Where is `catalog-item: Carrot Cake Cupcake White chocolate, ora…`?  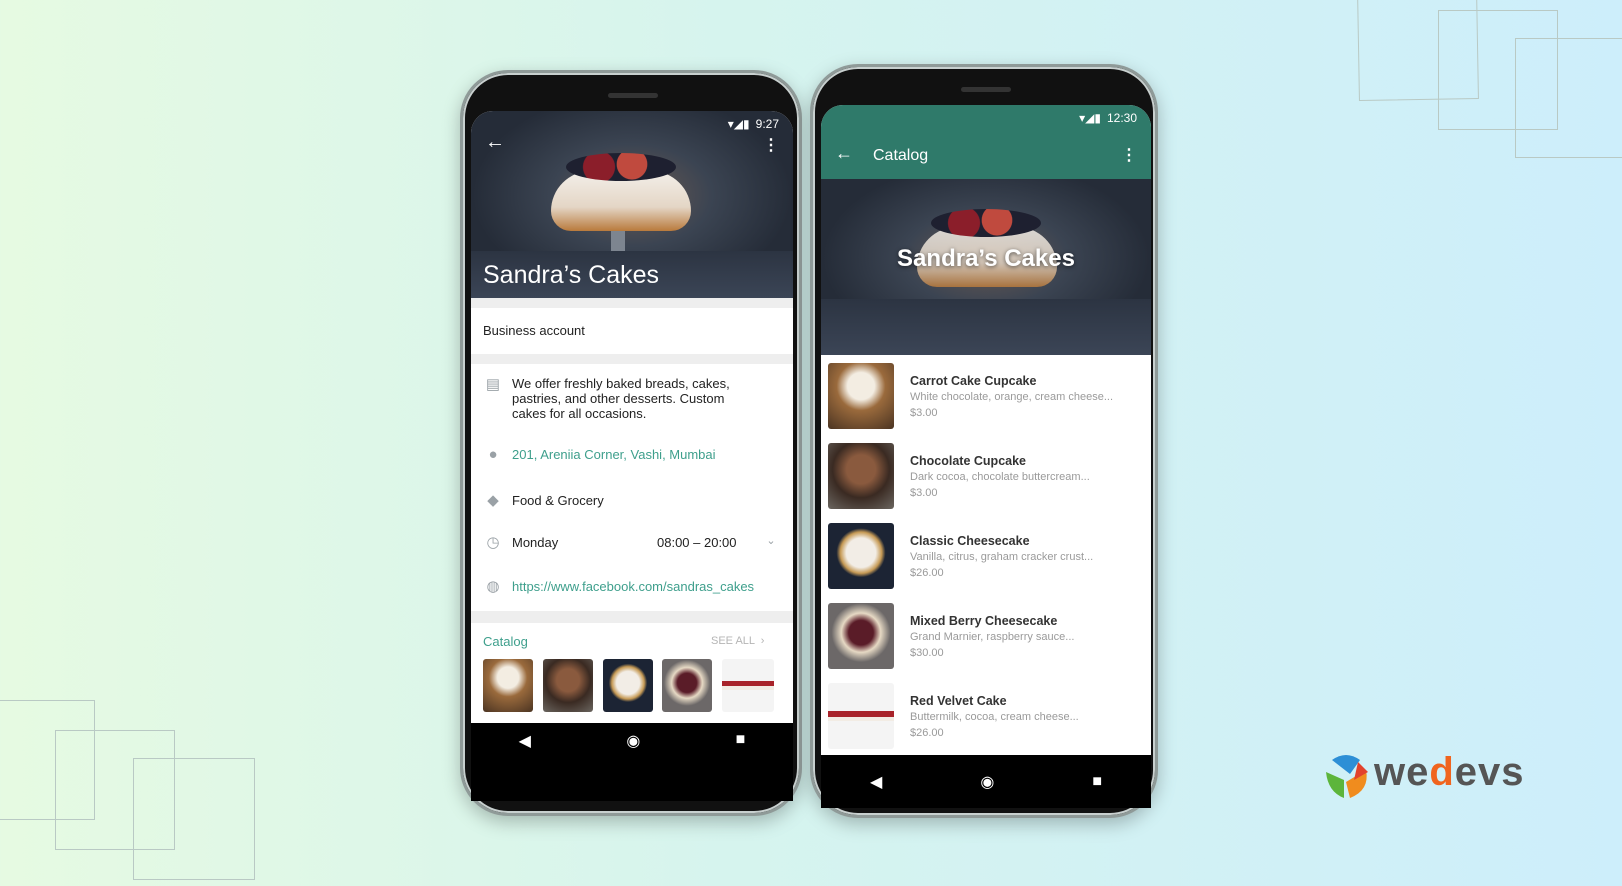
catalog-item: Carrot Cake Cupcake White chocolate, ora… is located at coordinates (986, 400).